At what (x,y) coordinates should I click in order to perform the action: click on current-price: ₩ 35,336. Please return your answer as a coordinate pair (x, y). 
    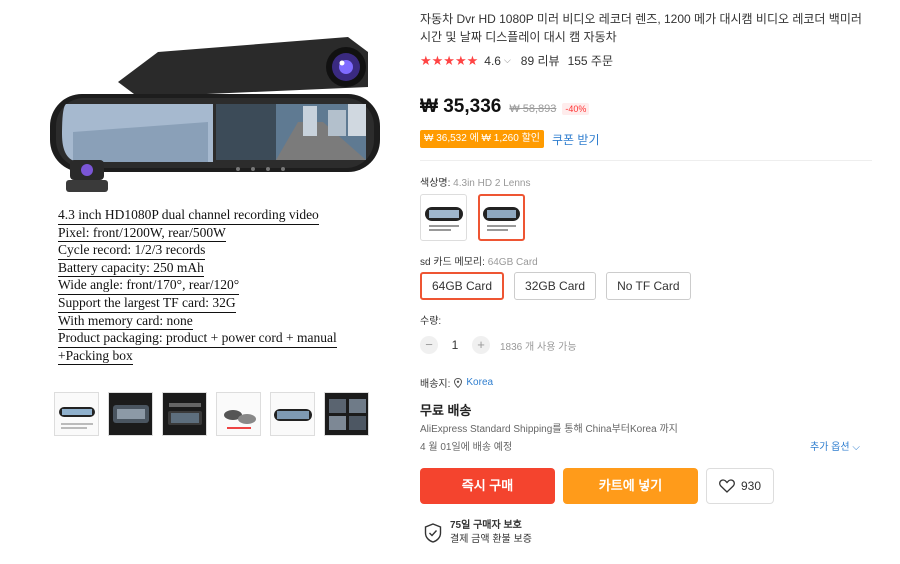
    Looking at the image, I should click on (461, 106).